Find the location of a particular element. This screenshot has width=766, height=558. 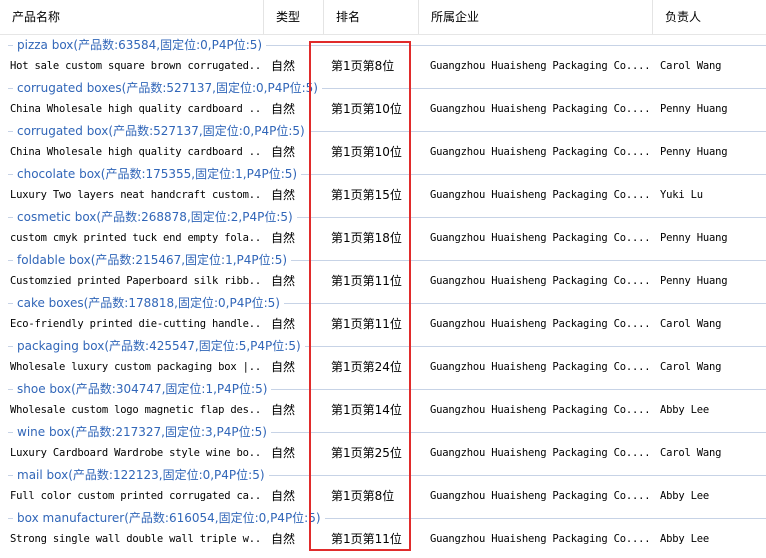

keyword-group-title: wine box(产品数:217327,固定位:3,P4P位:5) is located at coordinates (142, 432).